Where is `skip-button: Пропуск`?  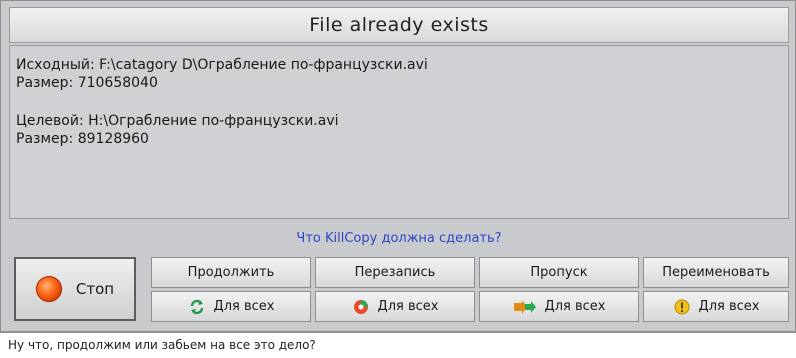 skip-button: Пропуск is located at coordinates (559, 272).